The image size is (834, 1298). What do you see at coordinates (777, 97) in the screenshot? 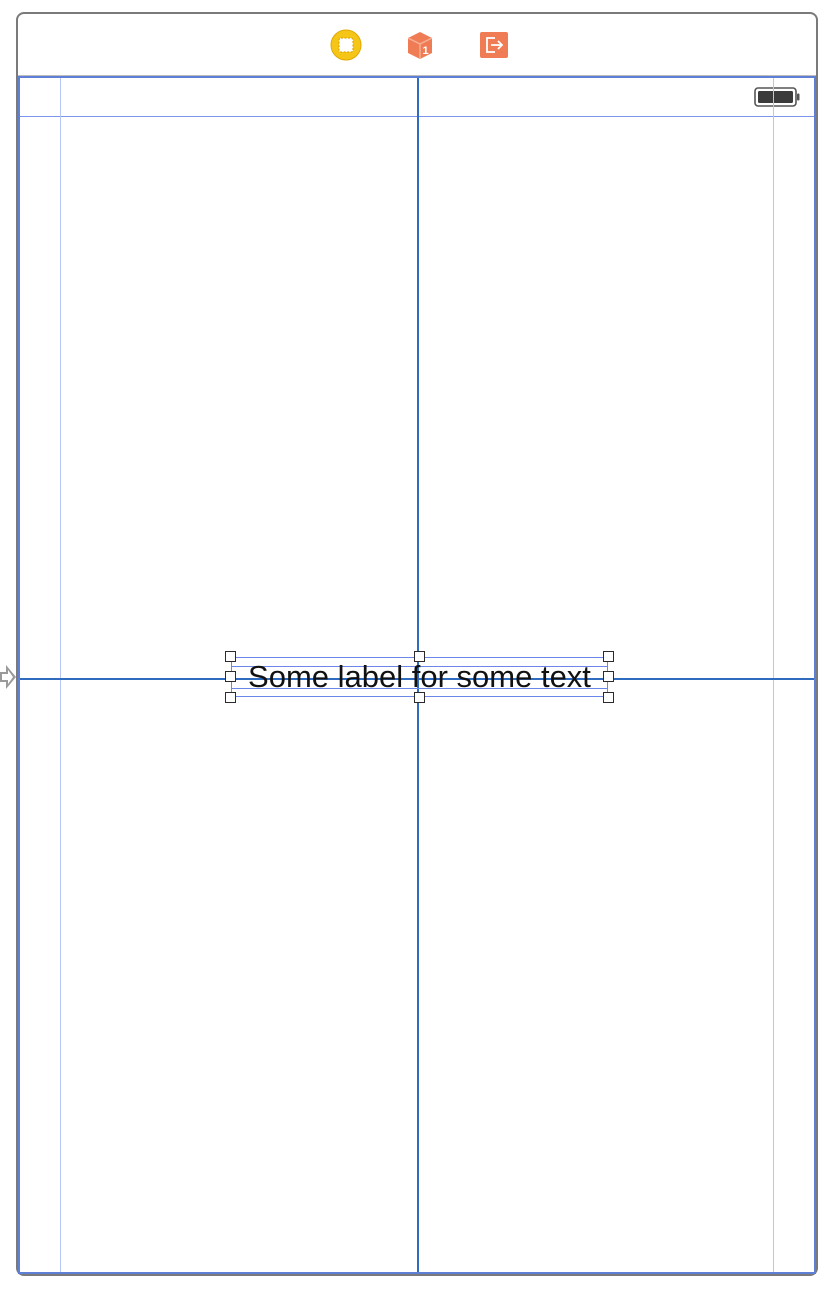
I see `battery-icon` at bounding box center [777, 97].